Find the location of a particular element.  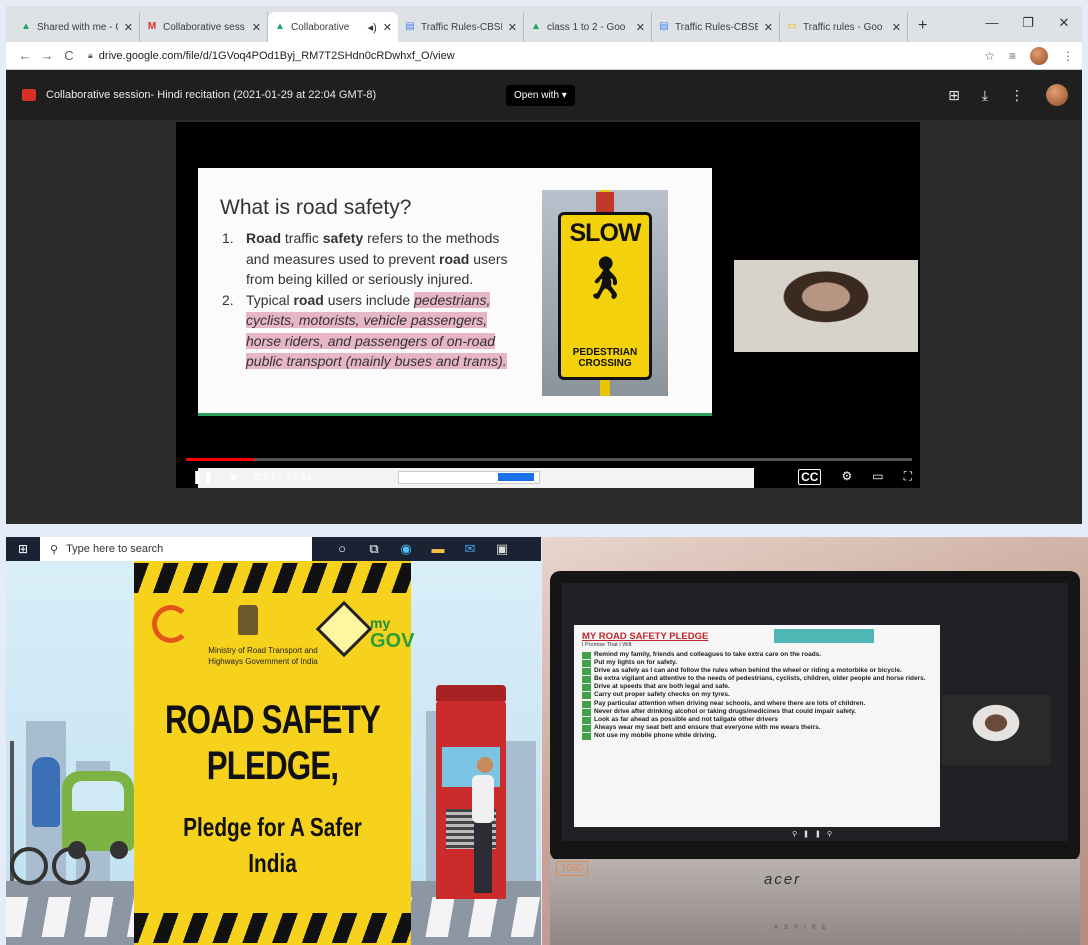

volume-icon: 🔊︎ is located at coordinates (234, 477).